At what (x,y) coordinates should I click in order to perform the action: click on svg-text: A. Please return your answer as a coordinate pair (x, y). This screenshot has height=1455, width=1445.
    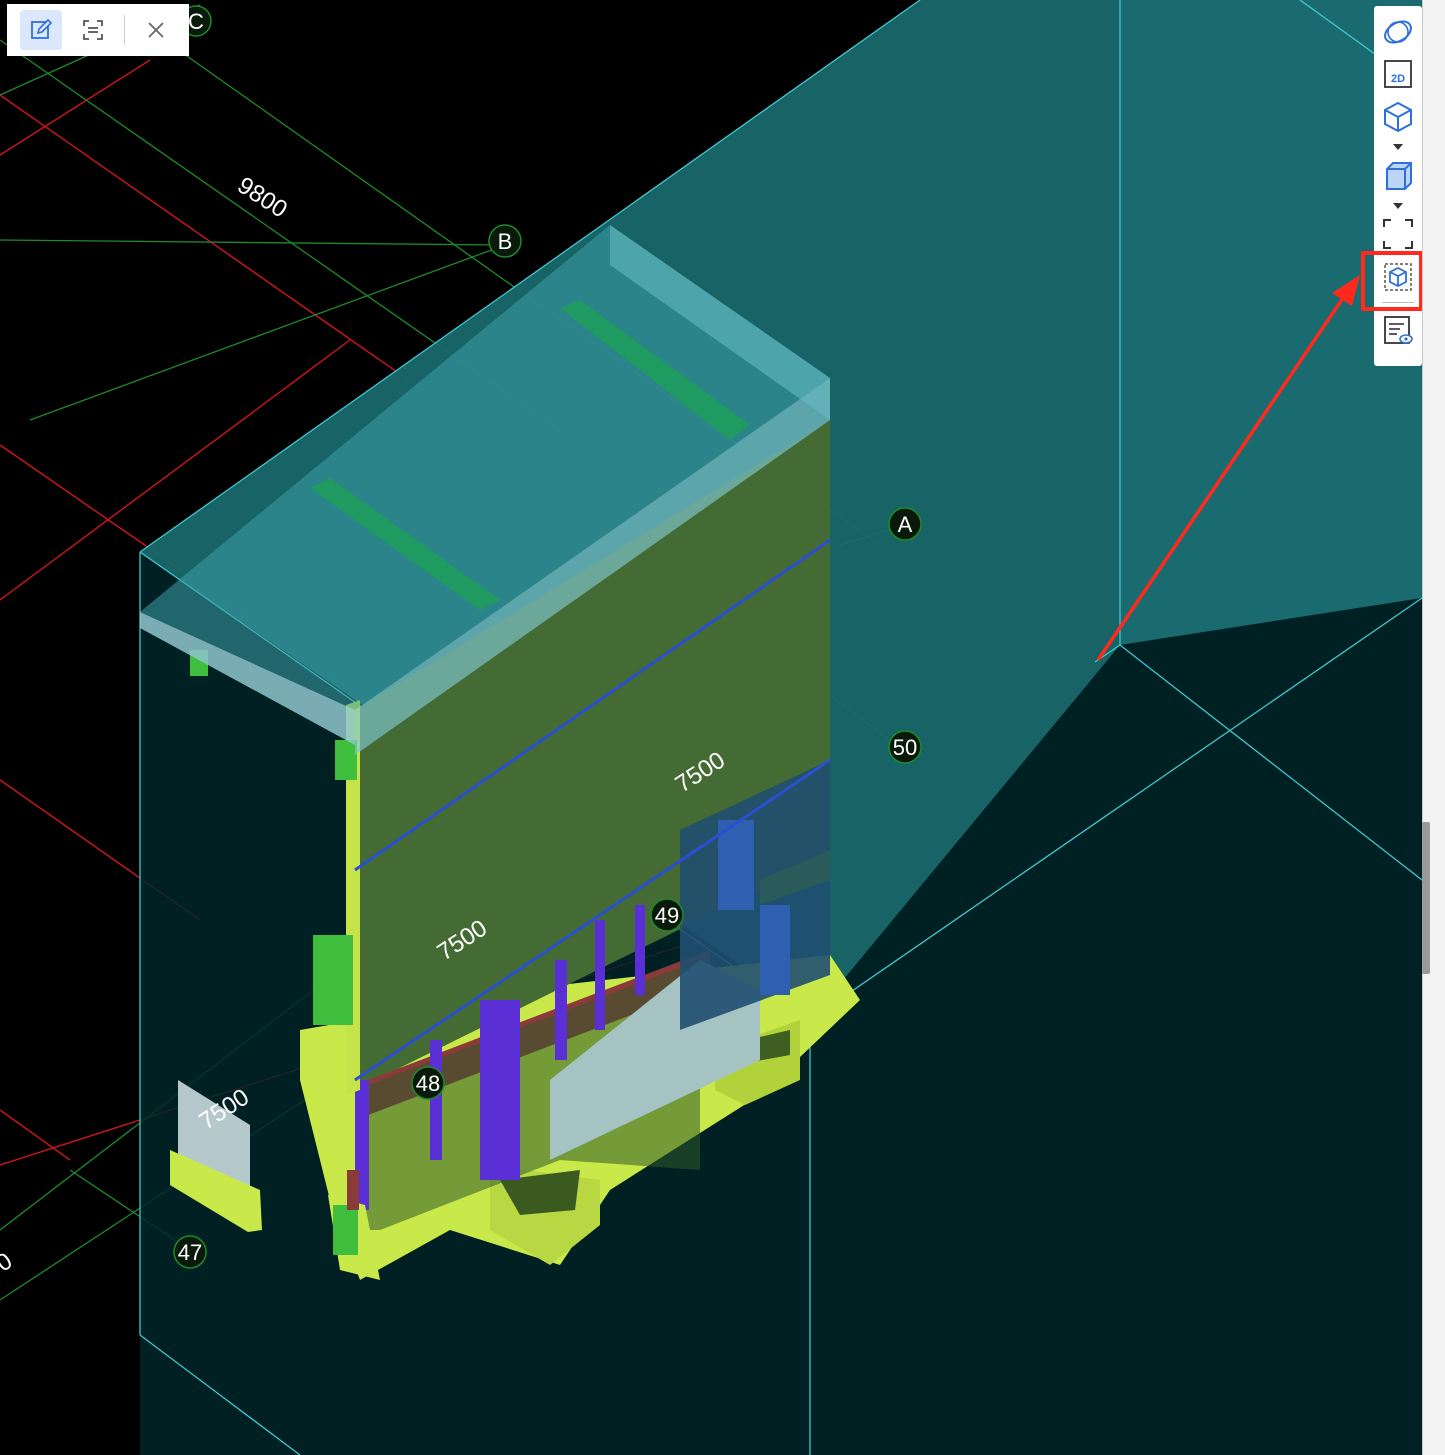
    Looking at the image, I should click on (905, 524).